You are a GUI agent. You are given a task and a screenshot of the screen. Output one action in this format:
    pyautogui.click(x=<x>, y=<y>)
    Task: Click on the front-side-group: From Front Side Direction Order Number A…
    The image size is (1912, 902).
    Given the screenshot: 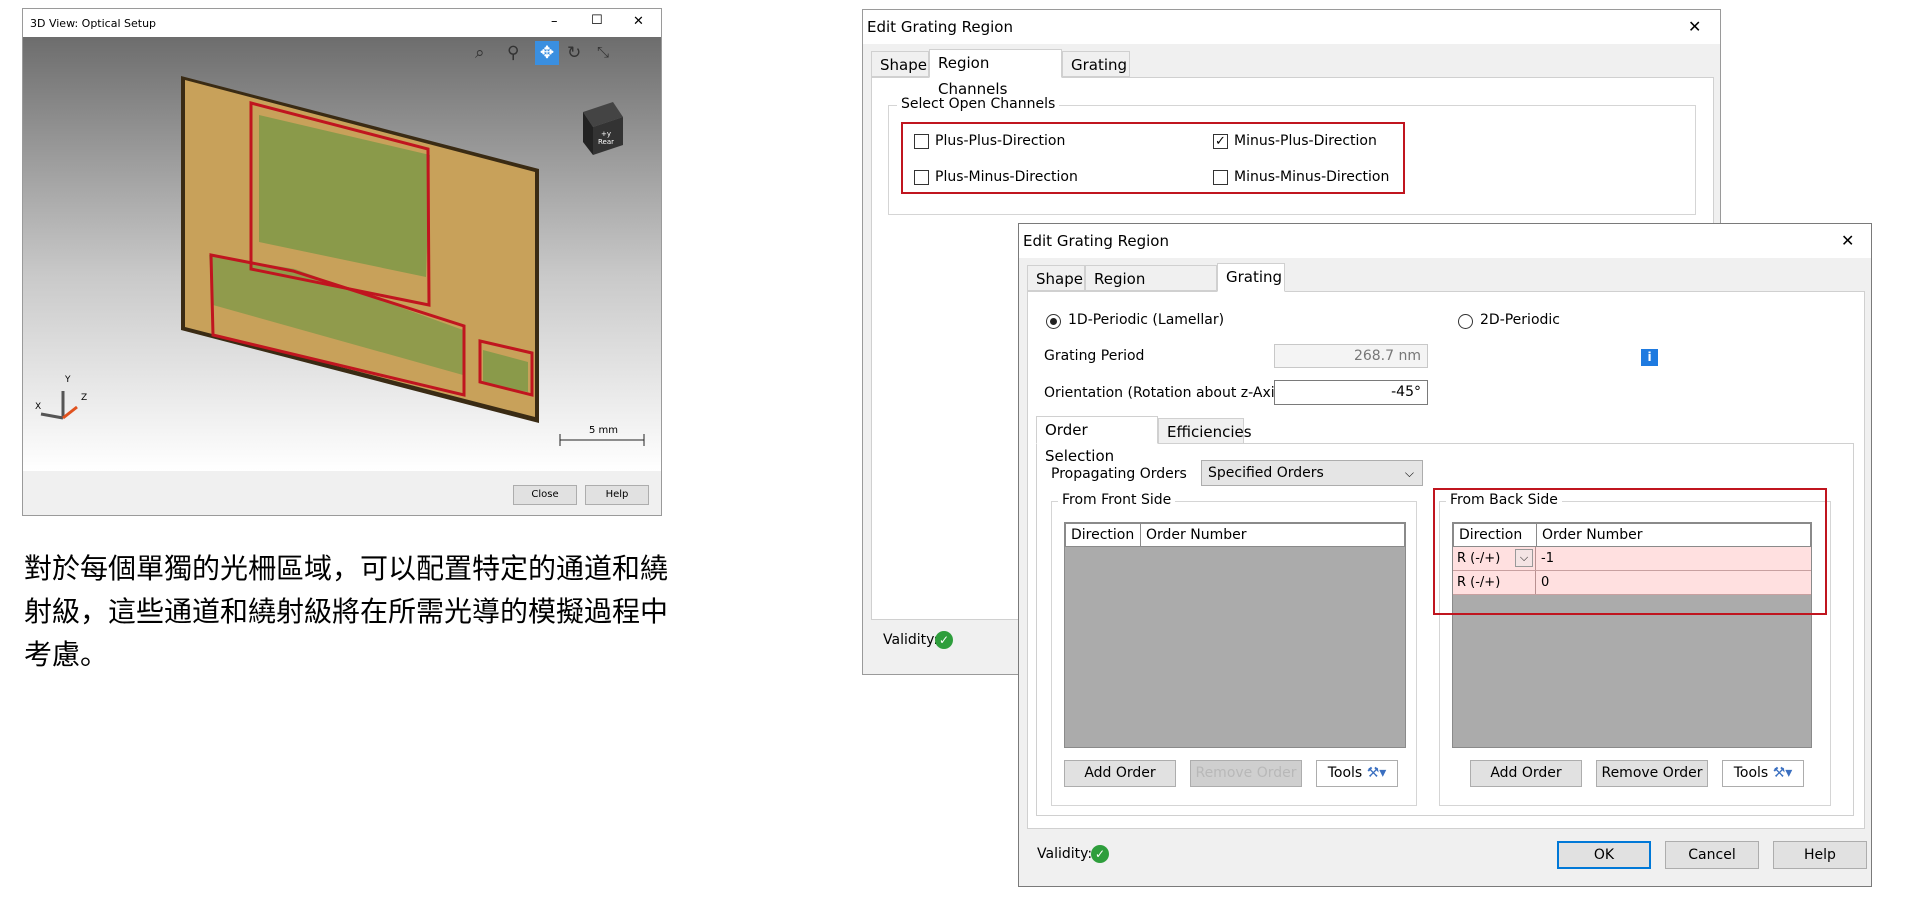 What is the action you would take?
    pyautogui.click(x=1234, y=649)
    